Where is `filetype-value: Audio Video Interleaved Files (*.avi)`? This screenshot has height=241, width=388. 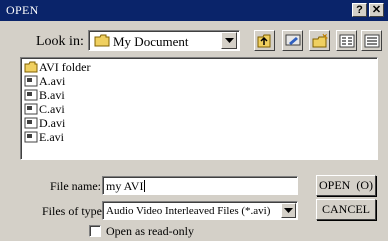
filetype-value: Audio Video Interleaved Files (*.avi) is located at coordinates (188, 211).